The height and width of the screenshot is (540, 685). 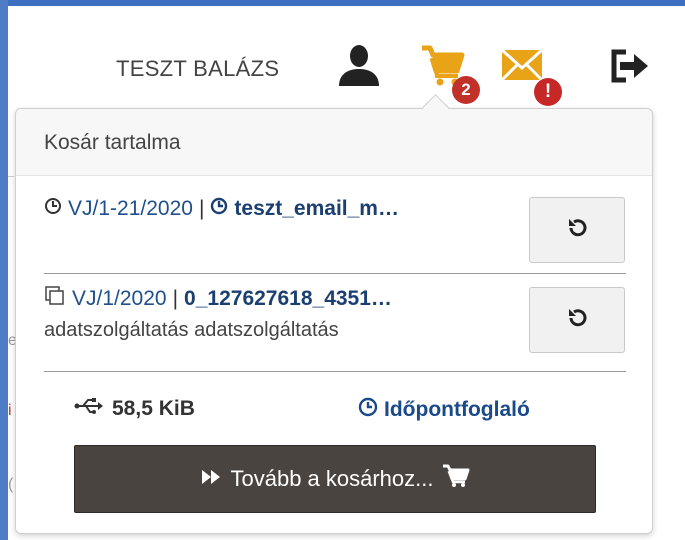 I want to click on cart-total-size: 58,5 KiB, so click(x=134, y=409).